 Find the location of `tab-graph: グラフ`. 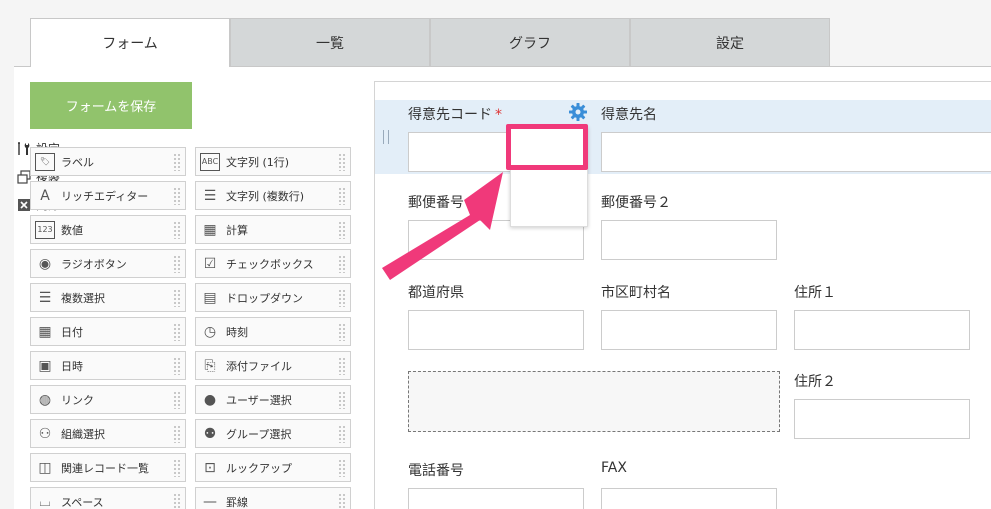

tab-graph: グラフ is located at coordinates (530, 42).